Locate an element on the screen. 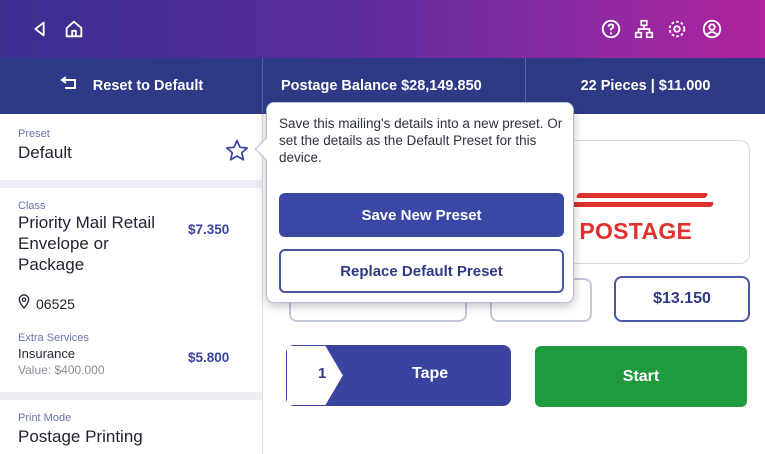 This screenshot has width=765, height=454. print-mode-section: Print Mode Postage Printing is located at coordinates (131, 429).